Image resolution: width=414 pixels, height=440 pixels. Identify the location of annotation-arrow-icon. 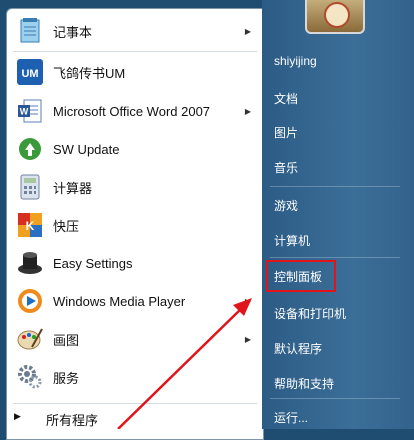
(184, 363).